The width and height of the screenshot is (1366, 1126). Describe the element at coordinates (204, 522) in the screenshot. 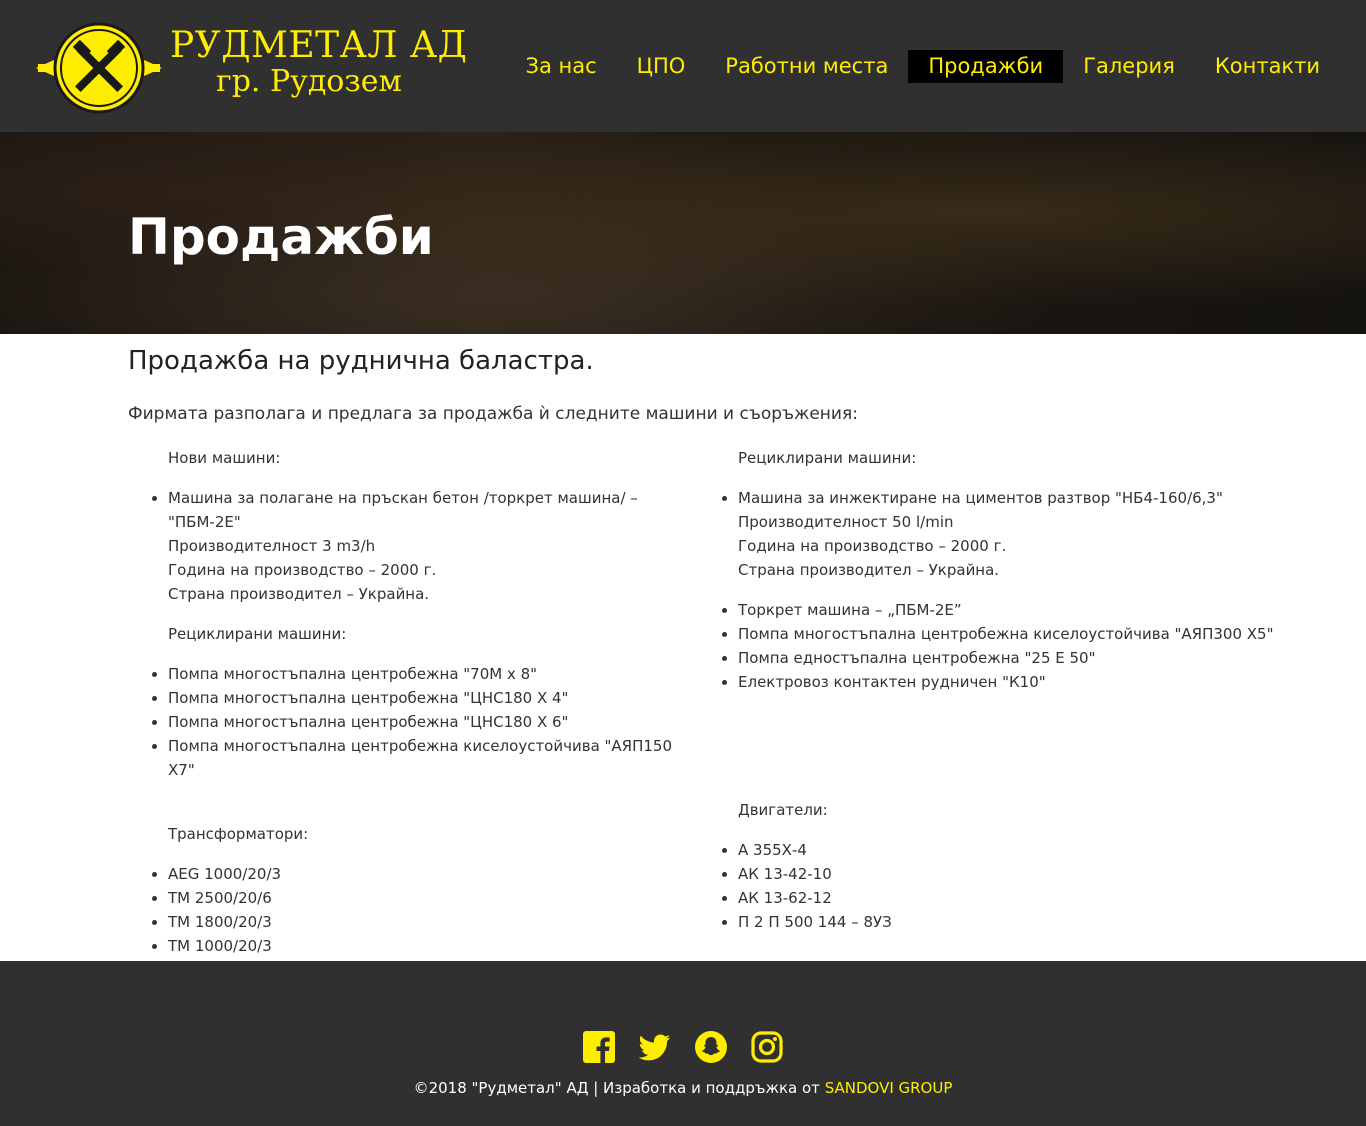

I see `item-line: "ПБМ-2Е"` at that location.